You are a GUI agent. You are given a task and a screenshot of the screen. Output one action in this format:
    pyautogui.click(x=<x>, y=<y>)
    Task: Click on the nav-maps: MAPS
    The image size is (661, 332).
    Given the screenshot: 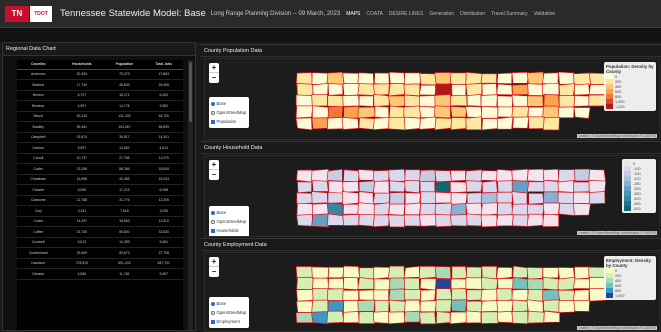 What is the action you would take?
    pyautogui.click(x=353, y=14)
    